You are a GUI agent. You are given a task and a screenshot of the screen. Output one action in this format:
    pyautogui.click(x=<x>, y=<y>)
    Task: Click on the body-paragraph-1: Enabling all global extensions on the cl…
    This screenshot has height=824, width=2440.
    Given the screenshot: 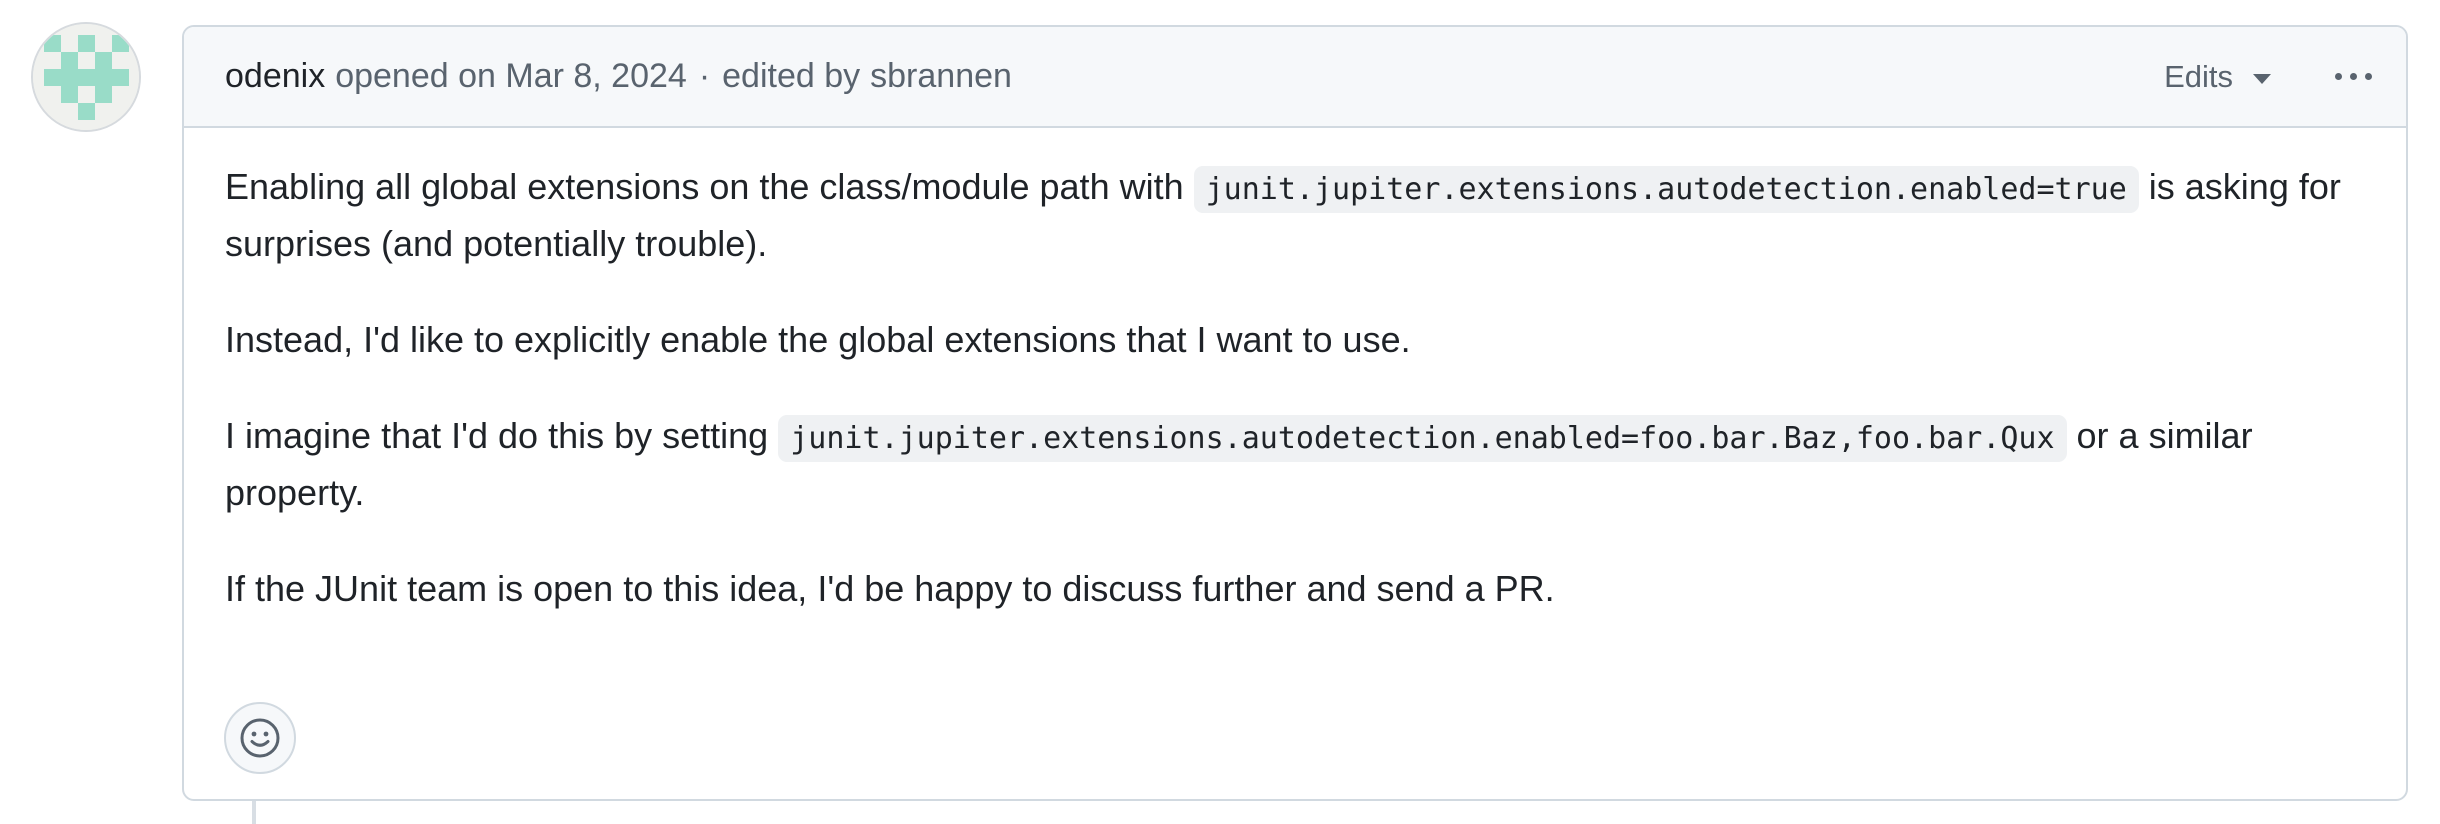 What is the action you would take?
    pyautogui.click(x=1295, y=215)
    